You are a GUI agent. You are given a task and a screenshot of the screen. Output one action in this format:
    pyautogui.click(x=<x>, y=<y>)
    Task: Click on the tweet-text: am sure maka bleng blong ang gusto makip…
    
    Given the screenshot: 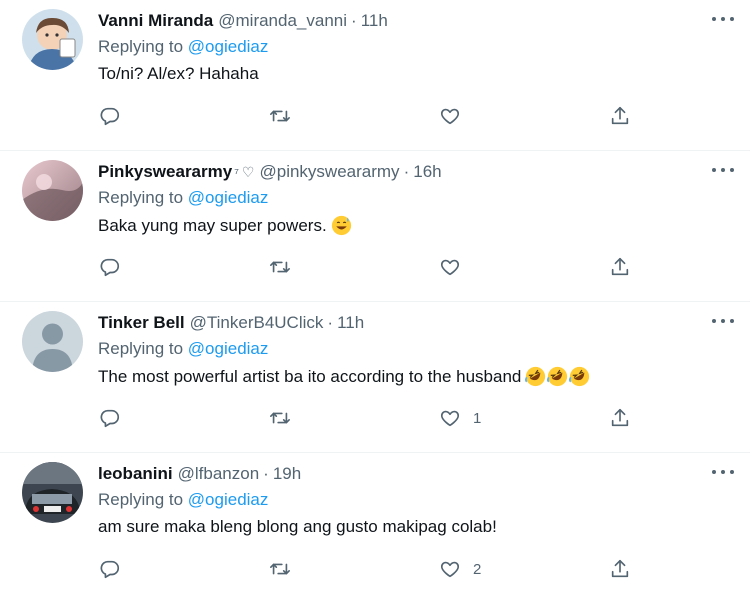 What is the action you would take?
    pyautogui.click(x=297, y=527)
    